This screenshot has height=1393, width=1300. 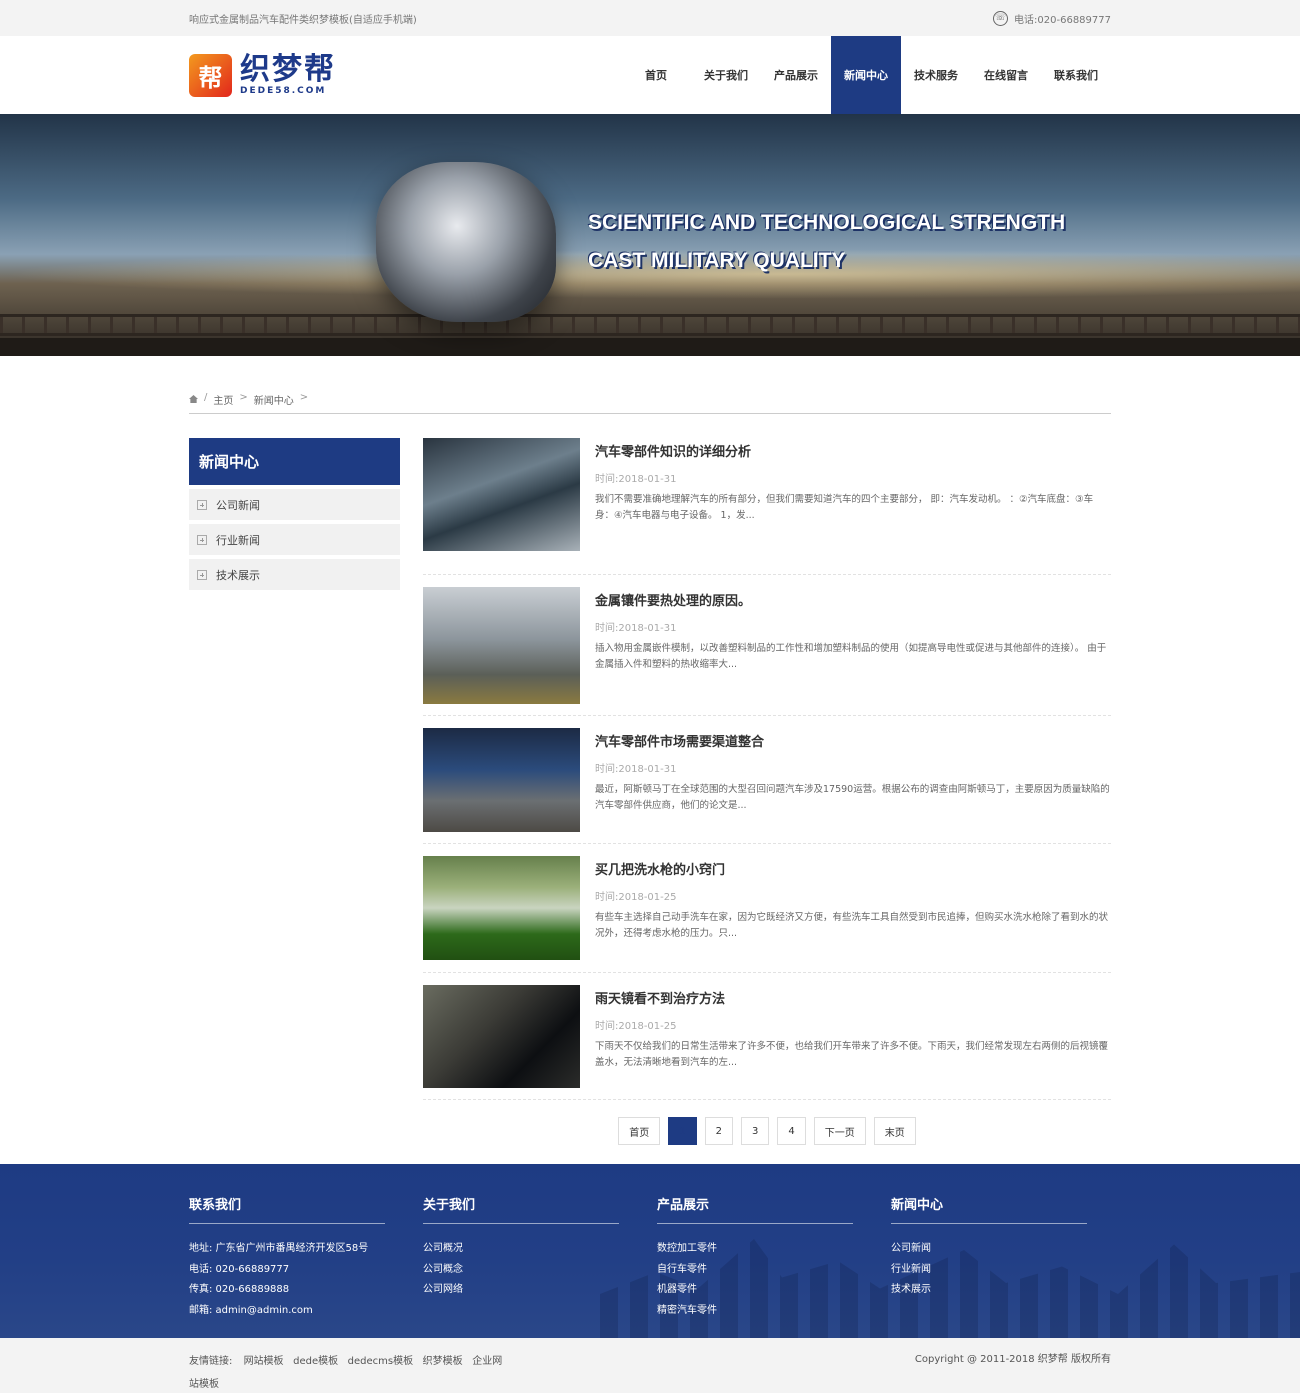 I want to click on page-current: 1, so click(x=682, y=1131).